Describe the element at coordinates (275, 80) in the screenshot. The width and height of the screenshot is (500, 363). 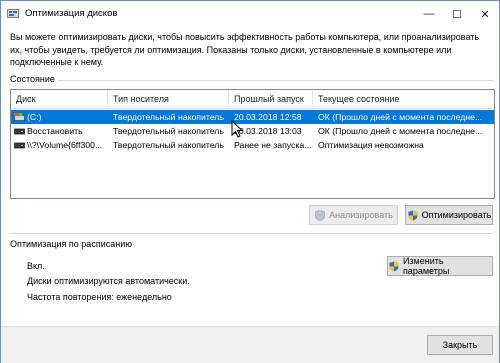
I see `status-separator` at that location.